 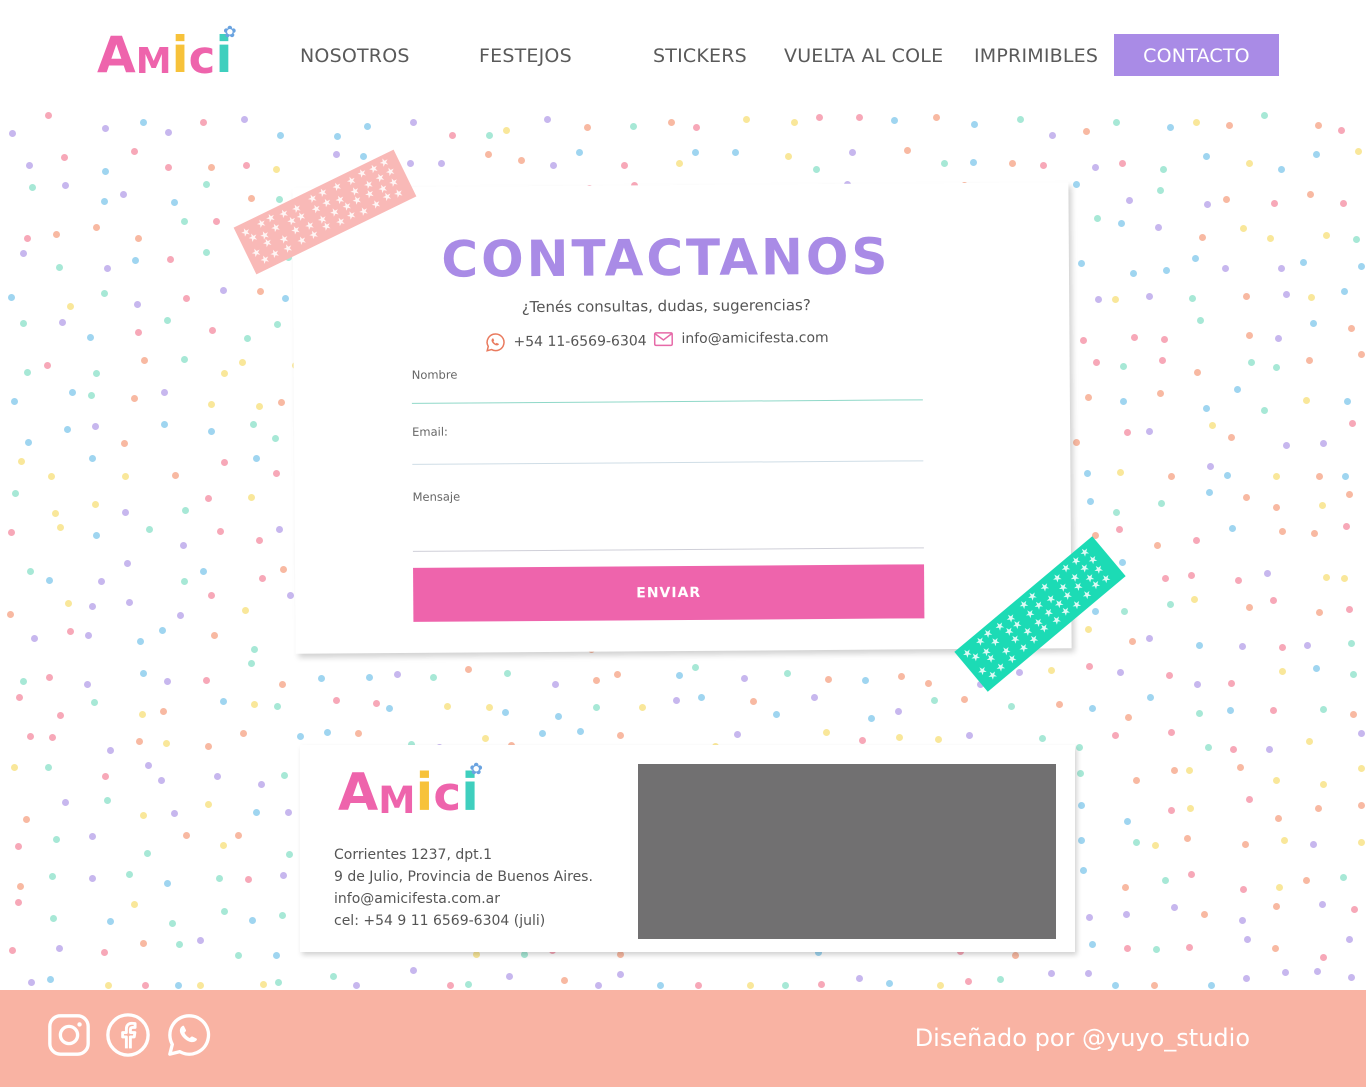 I want to click on nav-item-vuelta-al-cole: VUELTA AL COLE, so click(x=863, y=55).